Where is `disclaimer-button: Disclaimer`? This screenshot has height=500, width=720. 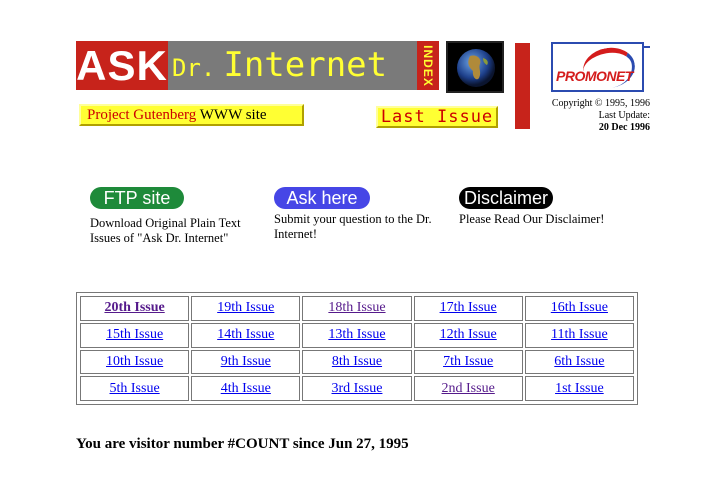 disclaimer-button: Disclaimer is located at coordinates (506, 198).